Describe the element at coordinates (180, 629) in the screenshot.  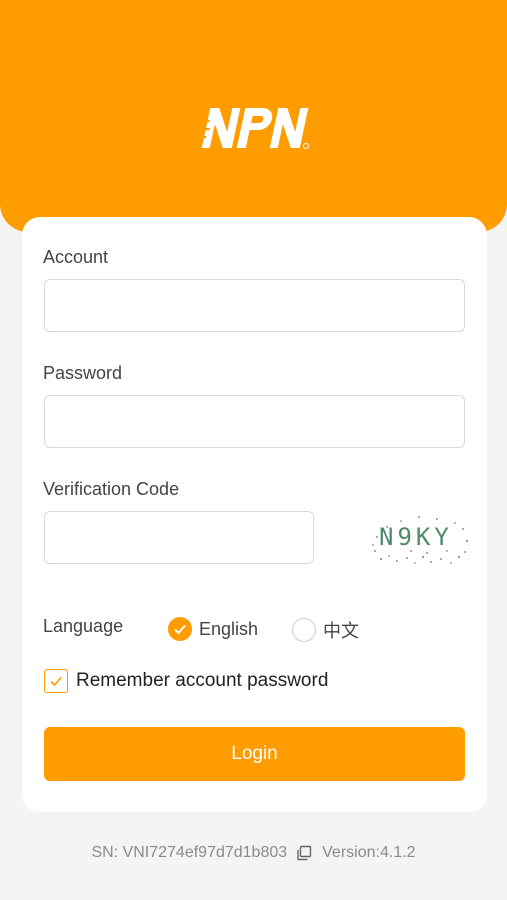
I see `radio-checked-icon` at that location.